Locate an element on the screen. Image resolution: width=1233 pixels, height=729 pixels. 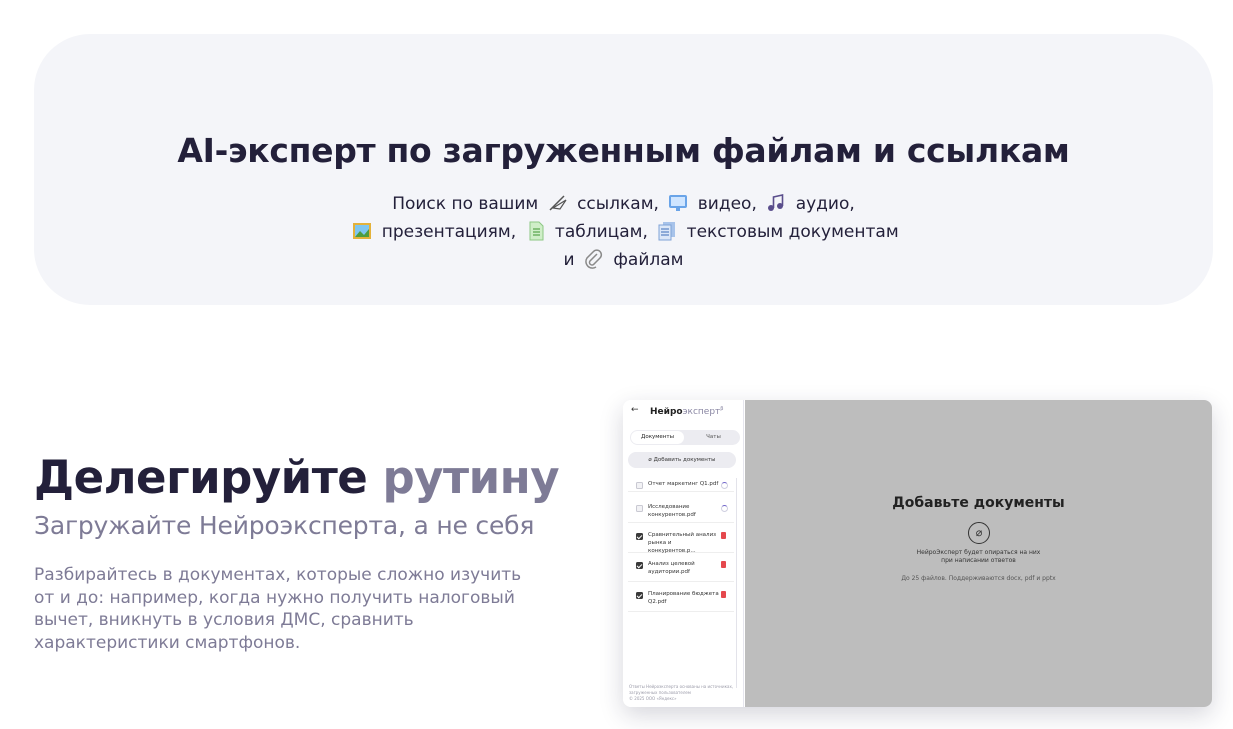
section-headline: Делегируйте рутину is located at coordinates (297, 478).